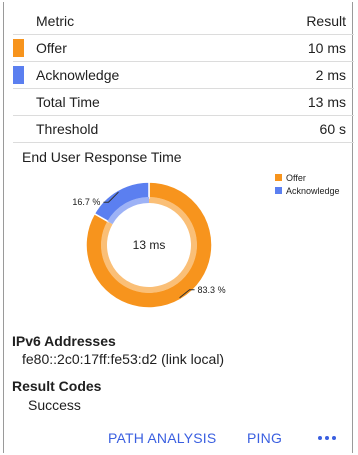  What do you see at coordinates (18, 48) in the screenshot?
I see `offer-color-swatch` at bounding box center [18, 48].